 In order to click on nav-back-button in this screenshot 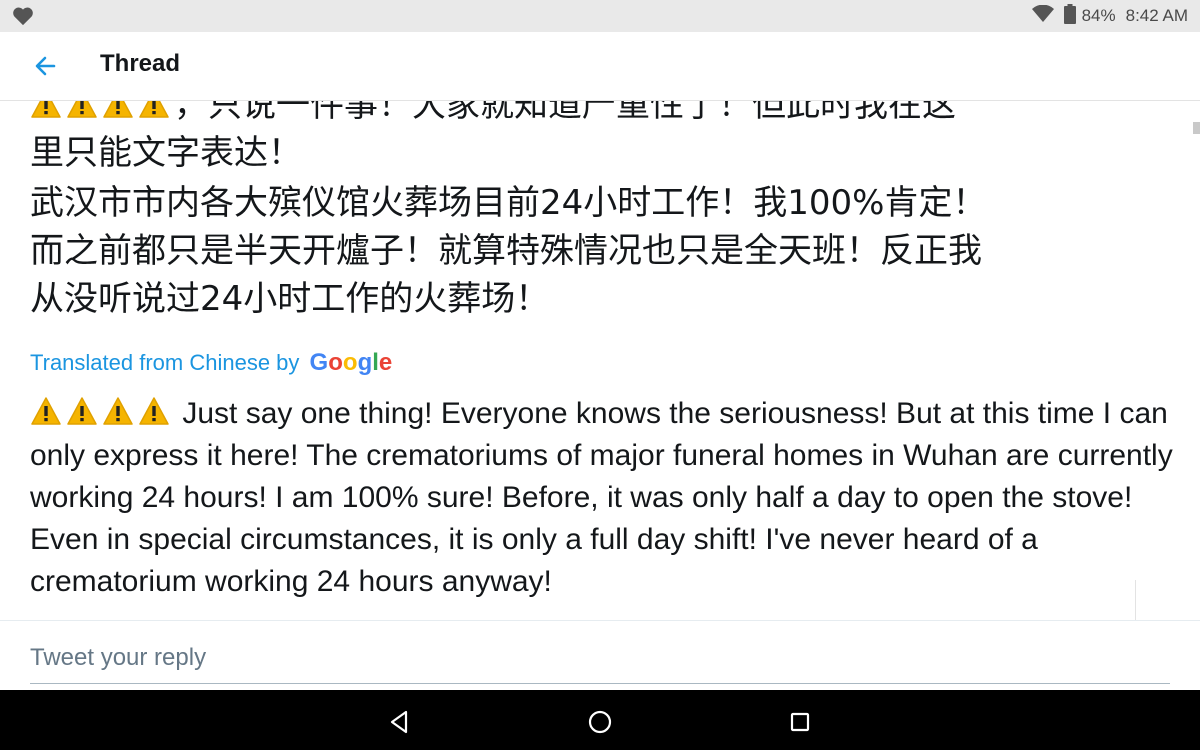, I will do `click(400, 722)`.